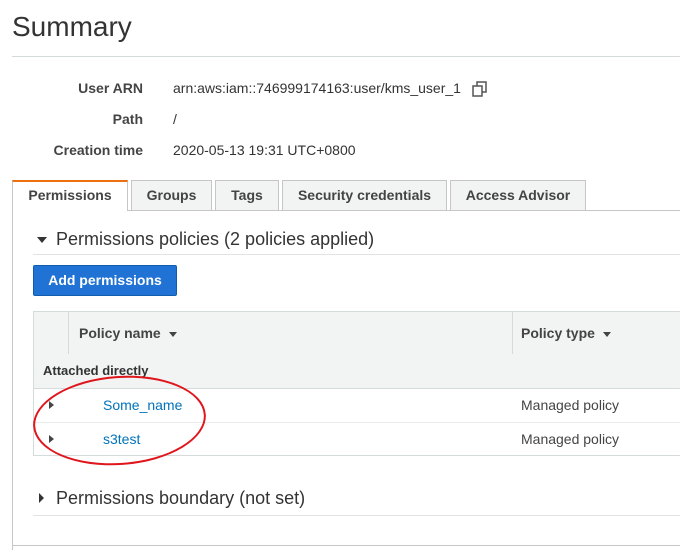  What do you see at coordinates (518, 195) in the screenshot?
I see `tab-access-advisor: Access Advisor` at bounding box center [518, 195].